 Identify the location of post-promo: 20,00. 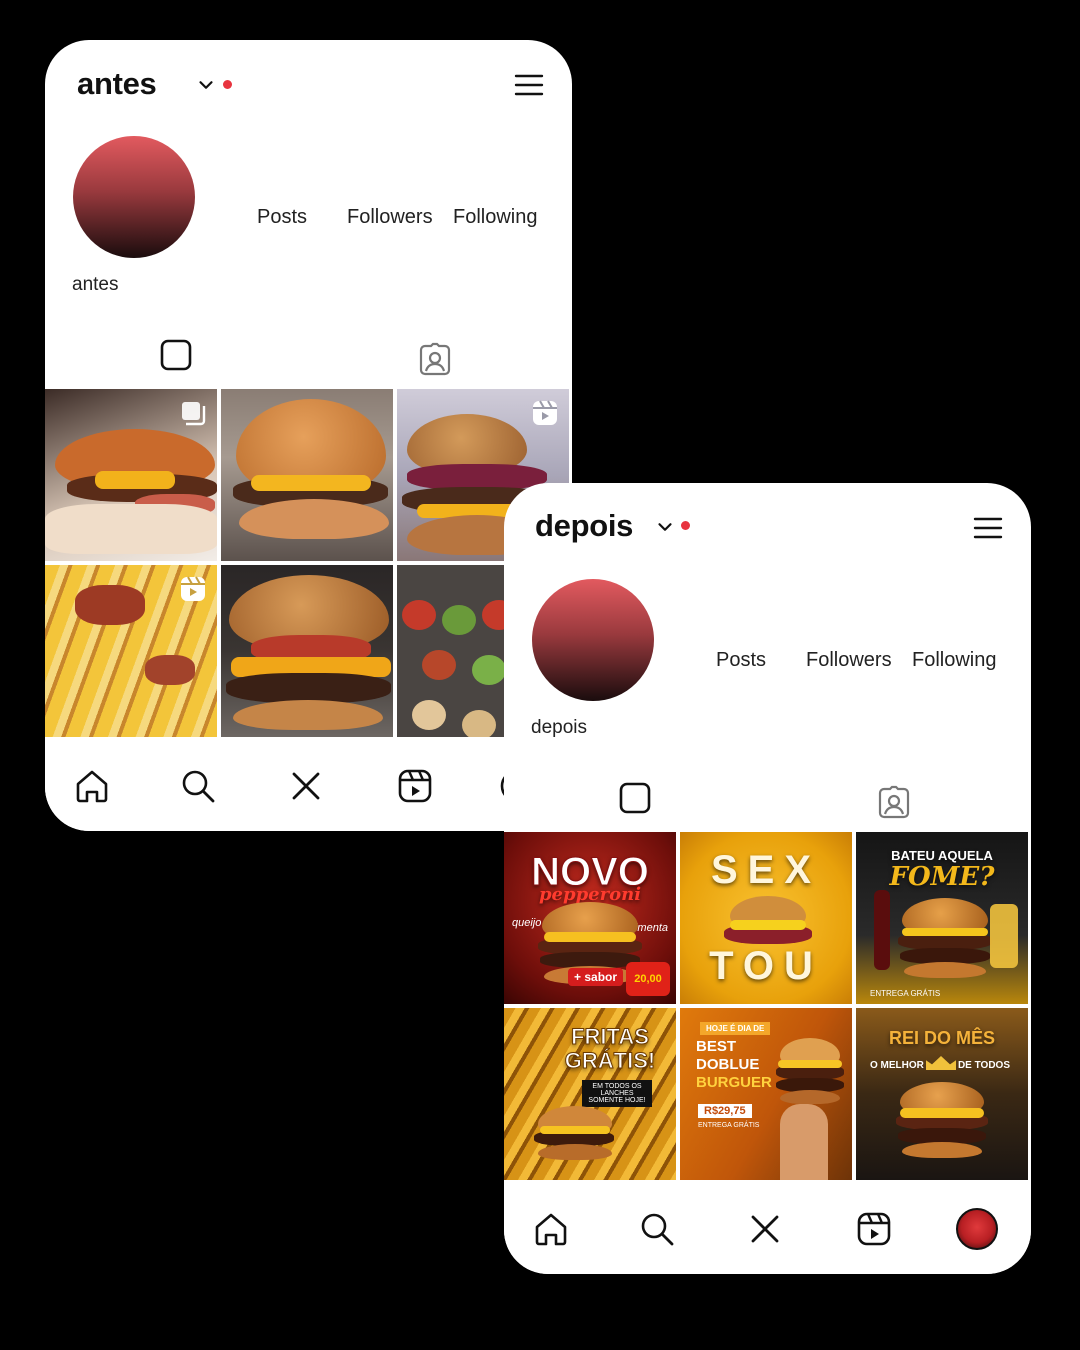
(648, 979).